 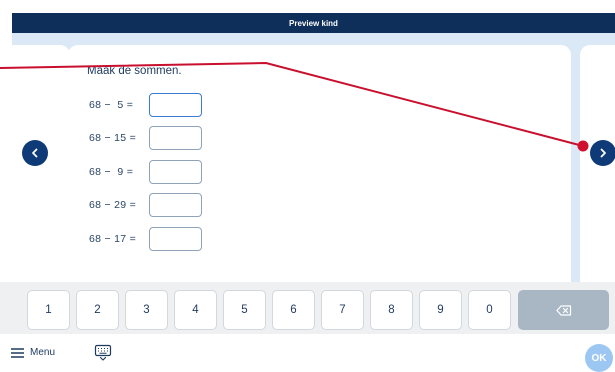 I want to click on sum-row: 68 − 17 =, so click(x=145, y=239).